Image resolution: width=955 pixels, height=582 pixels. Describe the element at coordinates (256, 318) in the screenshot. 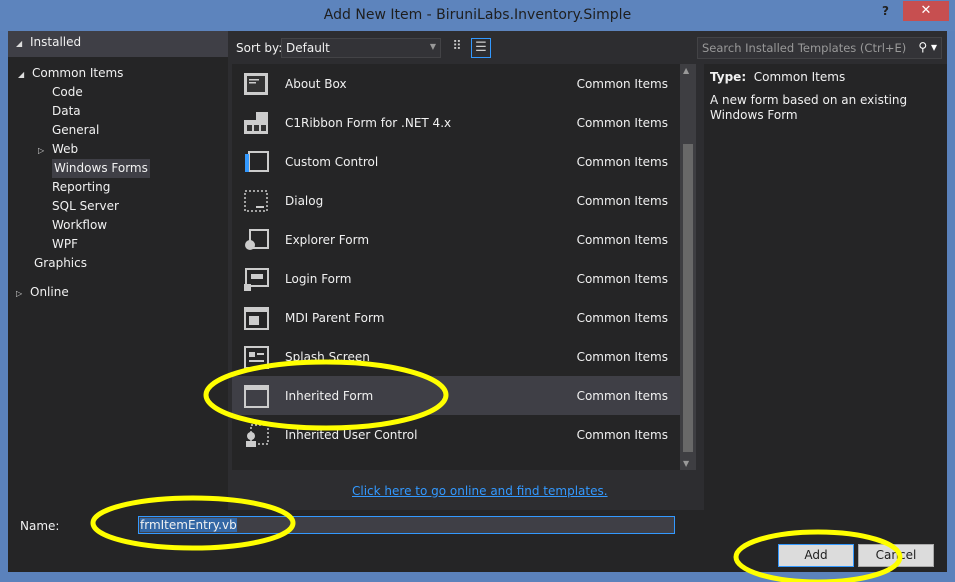

I see `mdi-form-icon` at that location.